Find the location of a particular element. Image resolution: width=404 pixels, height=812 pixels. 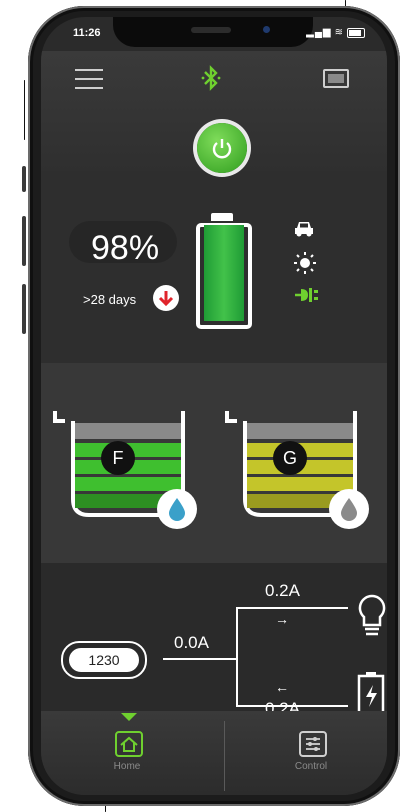

input-current: 0.0A is located at coordinates (191, 642).